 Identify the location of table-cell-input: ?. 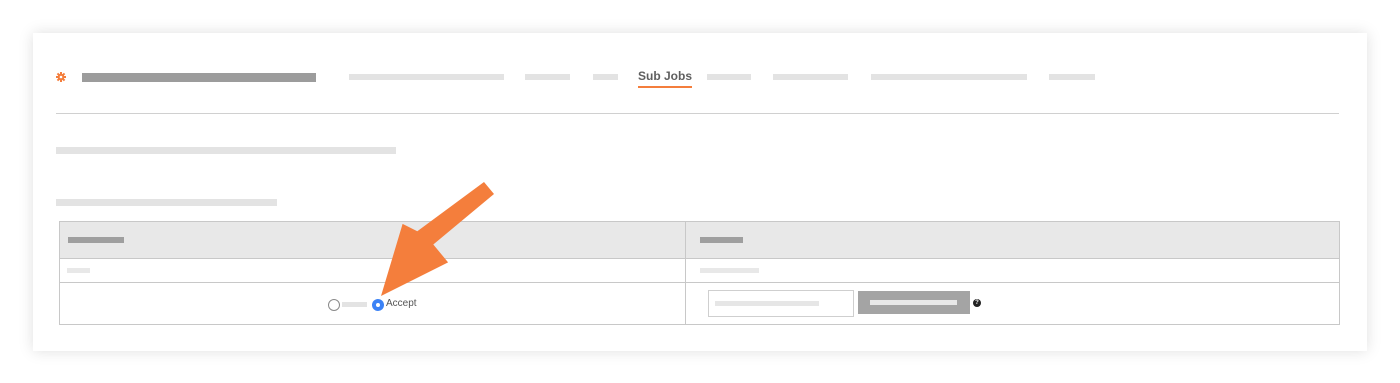
(1012, 303).